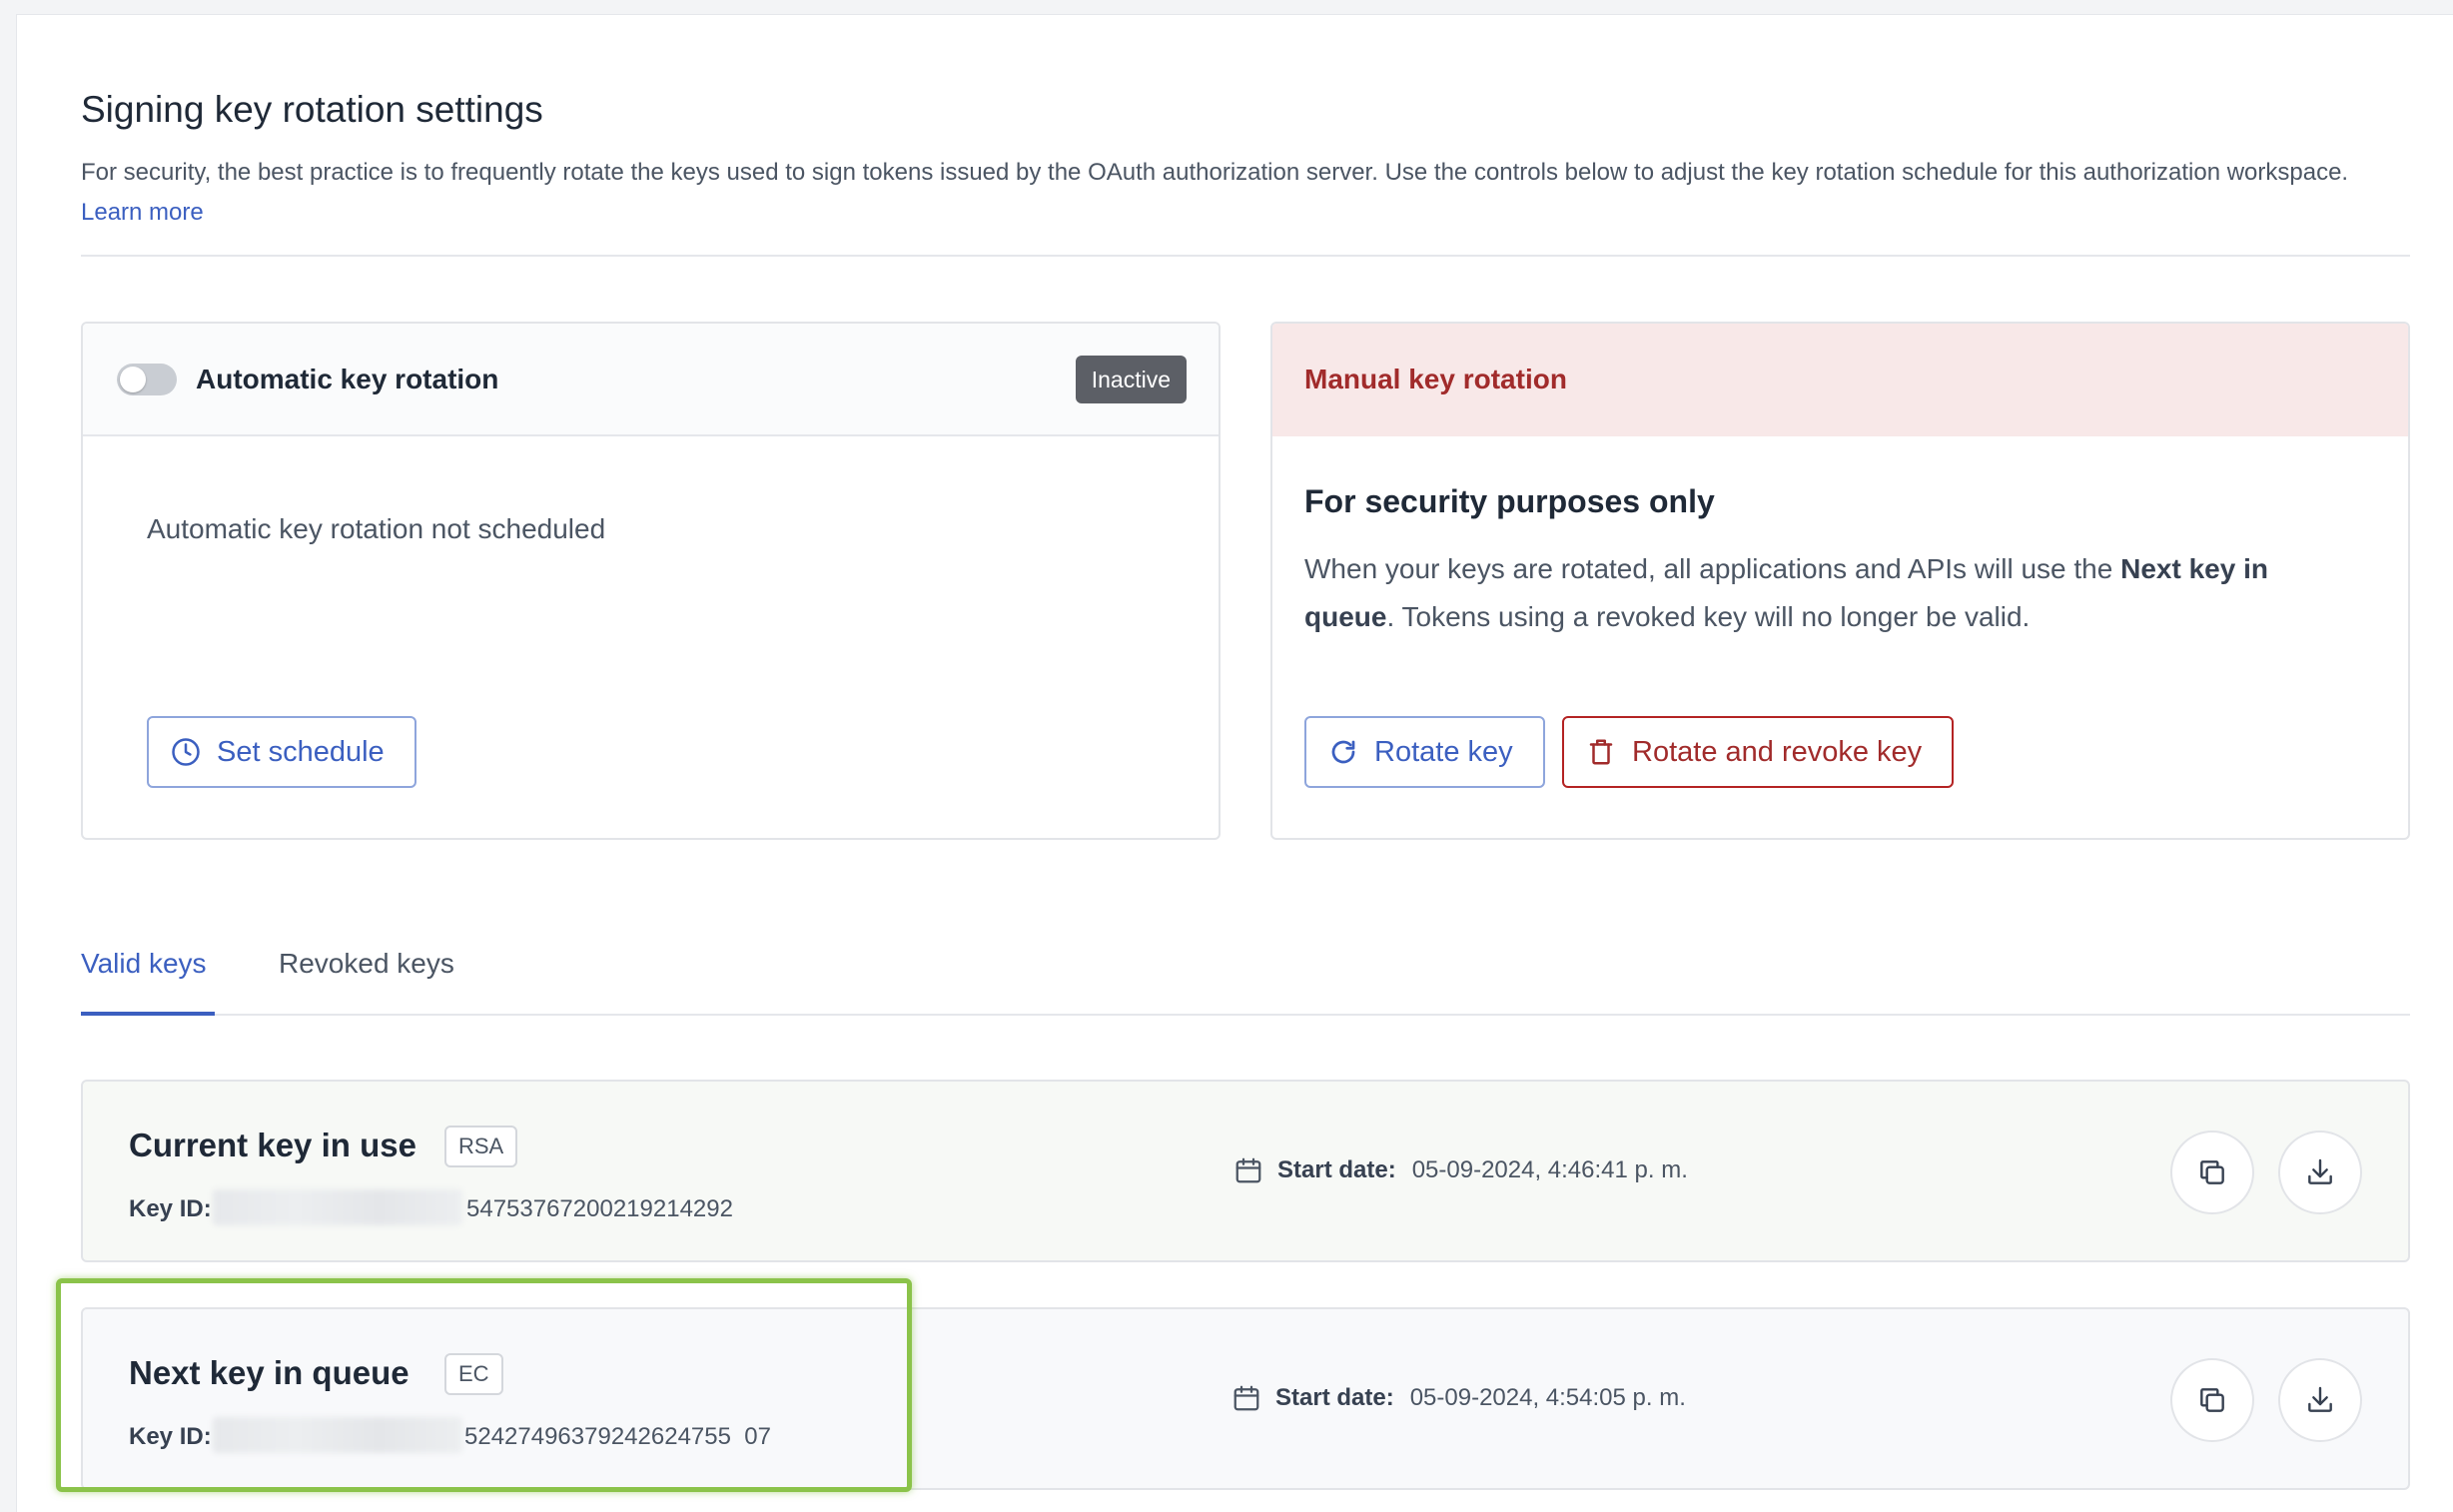 The image size is (2453, 1512). I want to click on automatic-rotation-toggle, so click(147, 379).